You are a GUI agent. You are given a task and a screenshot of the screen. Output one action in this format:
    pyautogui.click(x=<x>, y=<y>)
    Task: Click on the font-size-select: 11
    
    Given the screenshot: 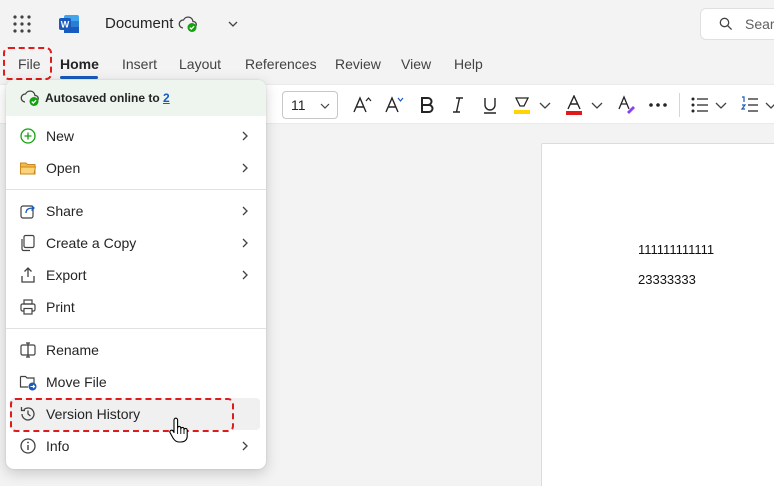 What is the action you would take?
    pyautogui.click(x=310, y=105)
    